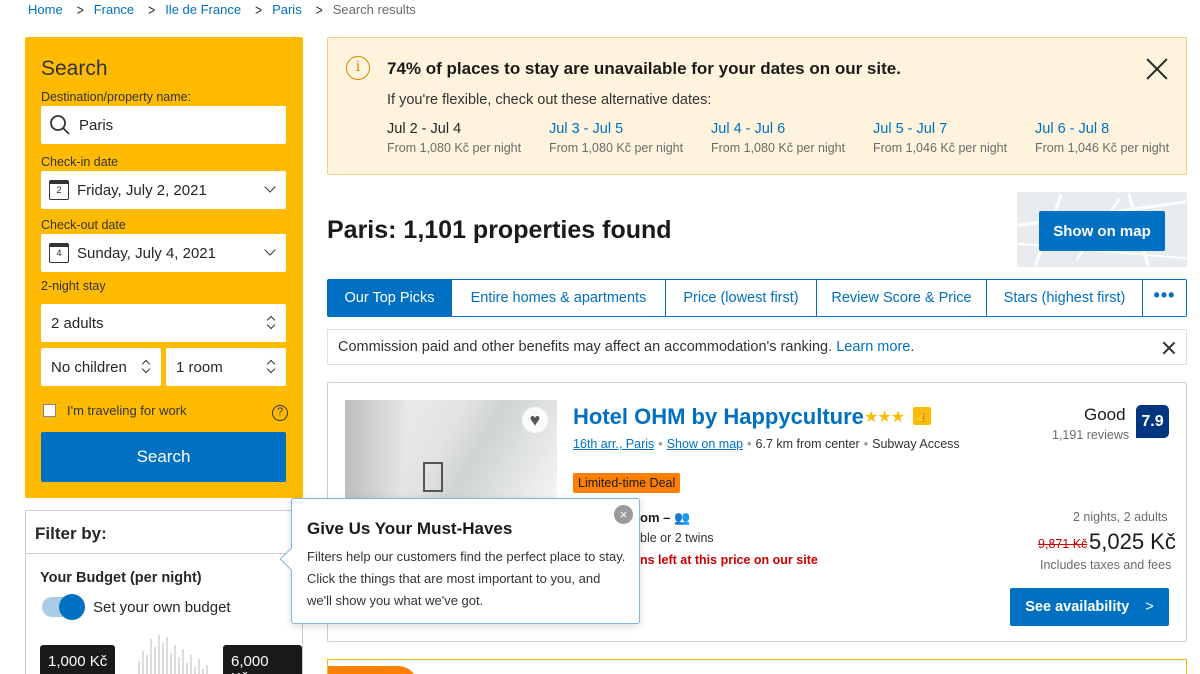 The width and height of the screenshot is (1200, 674). What do you see at coordinates (953, 138) in the screenshot?
I see `alt-date-option: Jul 5 - Jul 7 From 1,046 Kč per night` at bounding box center [953, 138].